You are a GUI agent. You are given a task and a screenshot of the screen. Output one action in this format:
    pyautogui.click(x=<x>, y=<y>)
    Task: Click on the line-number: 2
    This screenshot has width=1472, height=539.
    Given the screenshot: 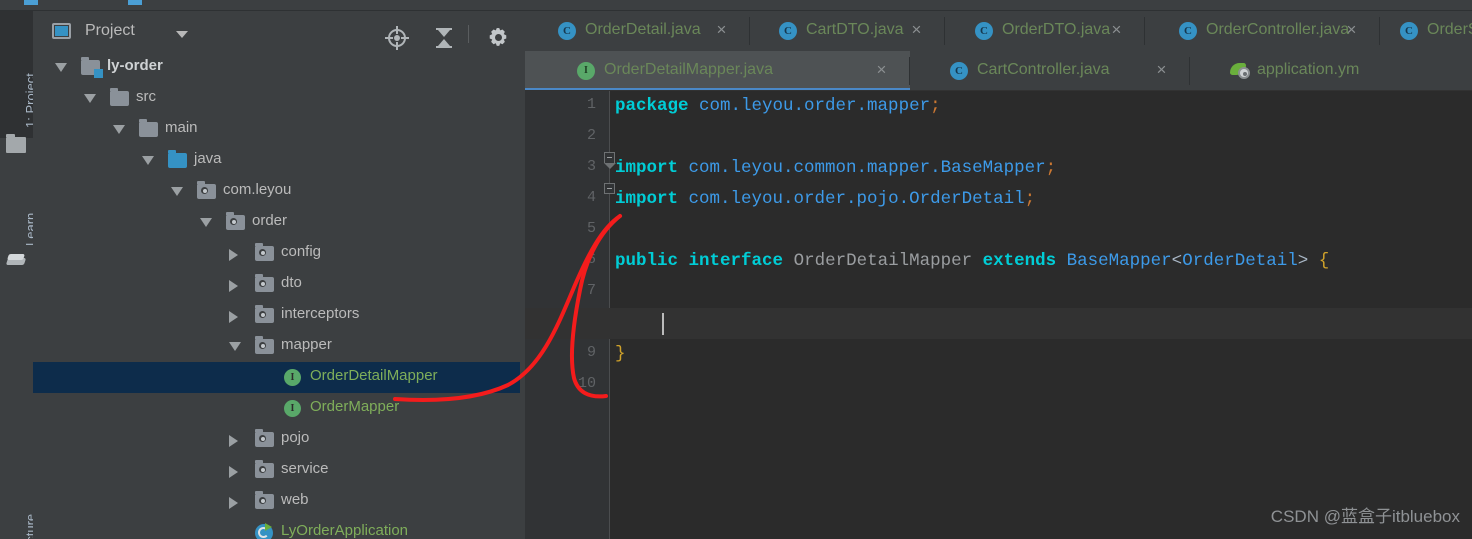 What is the action you would take?
    pyautogui.click(x=591, y=135)
    